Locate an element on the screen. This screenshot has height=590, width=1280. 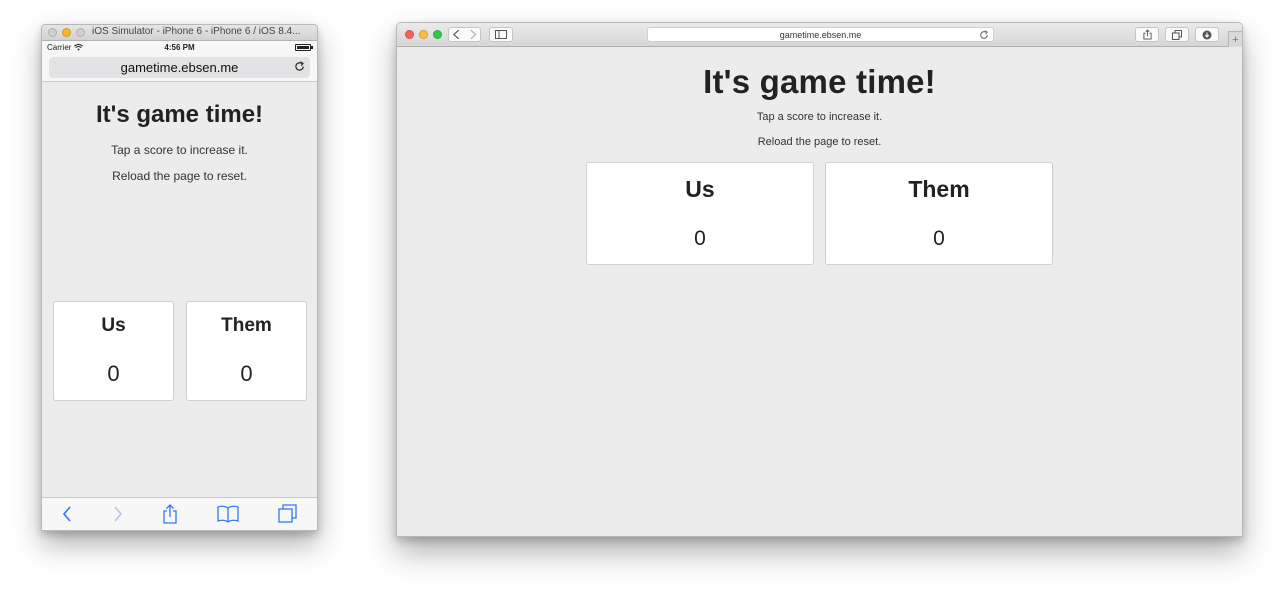
downloads-button is located at coordinates (1207, 34).